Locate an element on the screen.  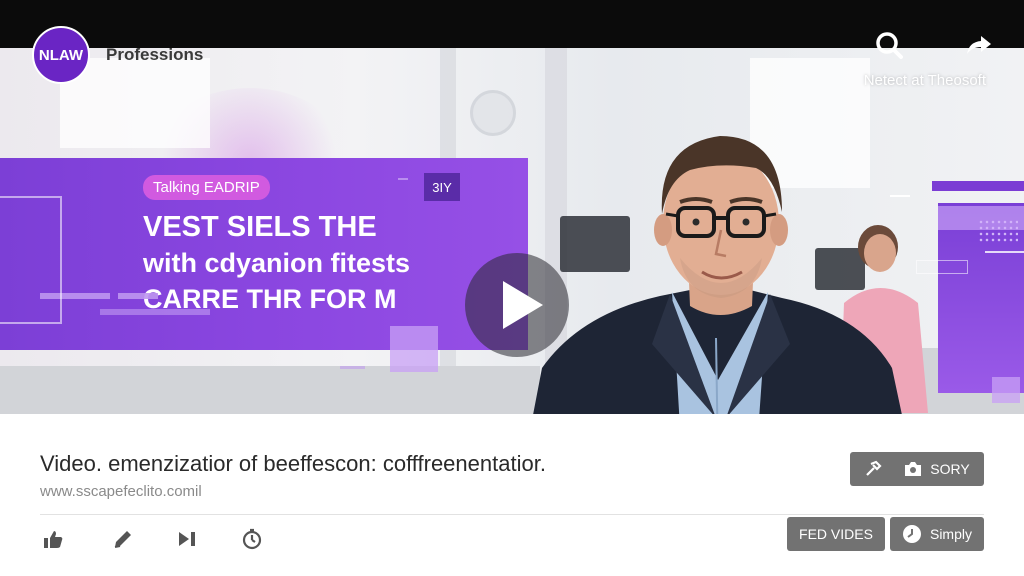
share-icon is located at coordinates (979, 45).